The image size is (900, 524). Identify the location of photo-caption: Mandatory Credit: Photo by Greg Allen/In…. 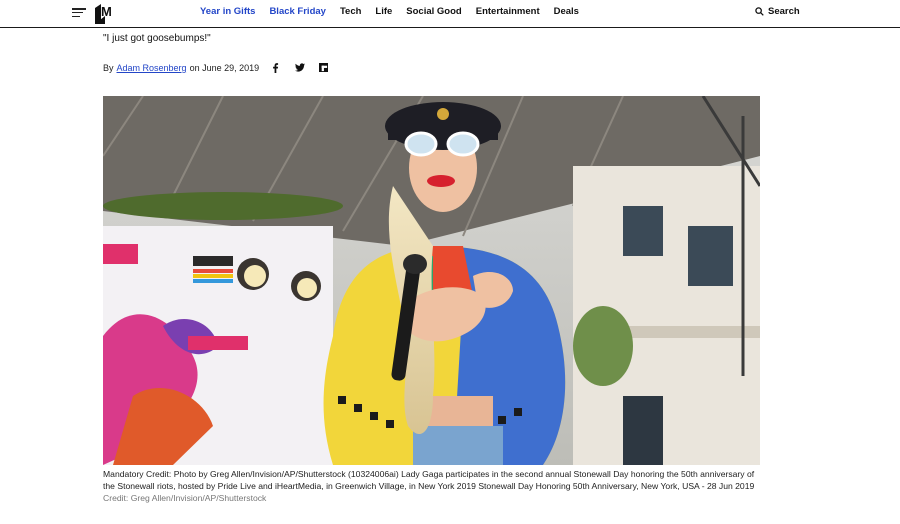
(433, 486).